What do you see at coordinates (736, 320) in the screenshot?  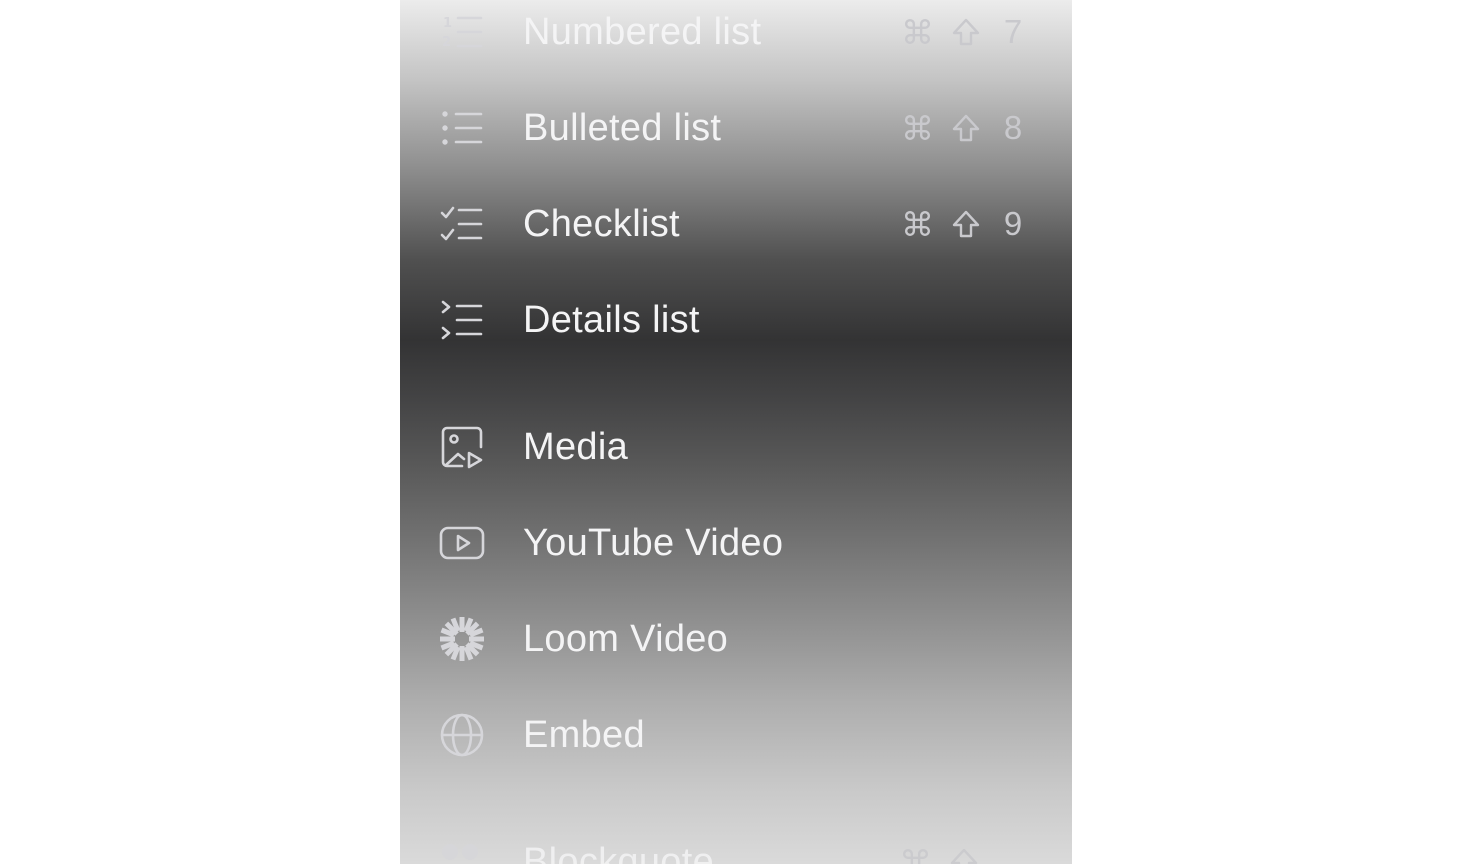 I see `menu-item-details-list: Details list` at bounding box center [736, 320].